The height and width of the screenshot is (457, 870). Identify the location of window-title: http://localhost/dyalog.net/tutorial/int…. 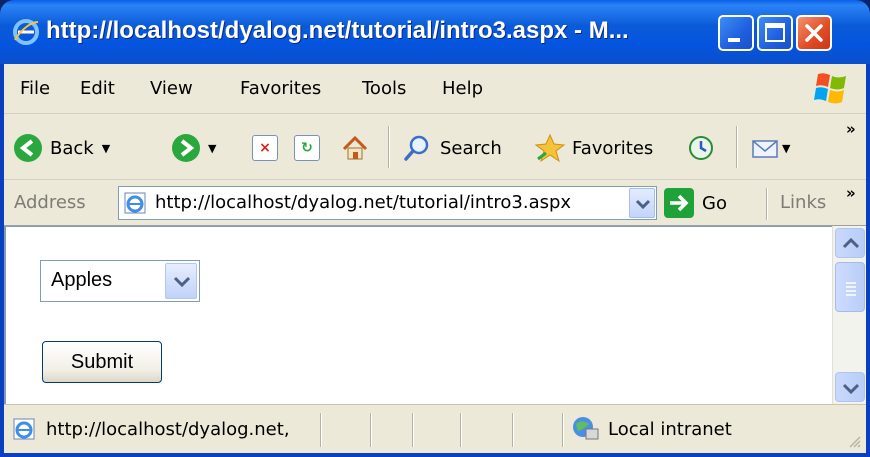
(337, 30).